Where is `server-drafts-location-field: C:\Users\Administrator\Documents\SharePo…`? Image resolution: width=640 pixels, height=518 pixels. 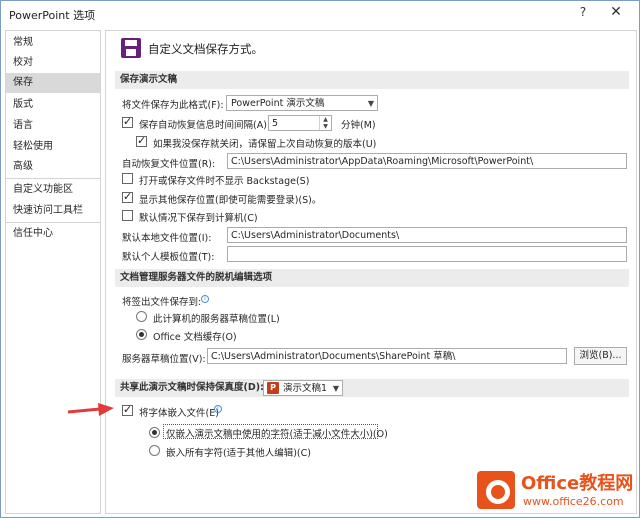
server-drafts-location-field: C:\Users\Administrator\Documents\SharePo… is located at coordinates (387, 356).